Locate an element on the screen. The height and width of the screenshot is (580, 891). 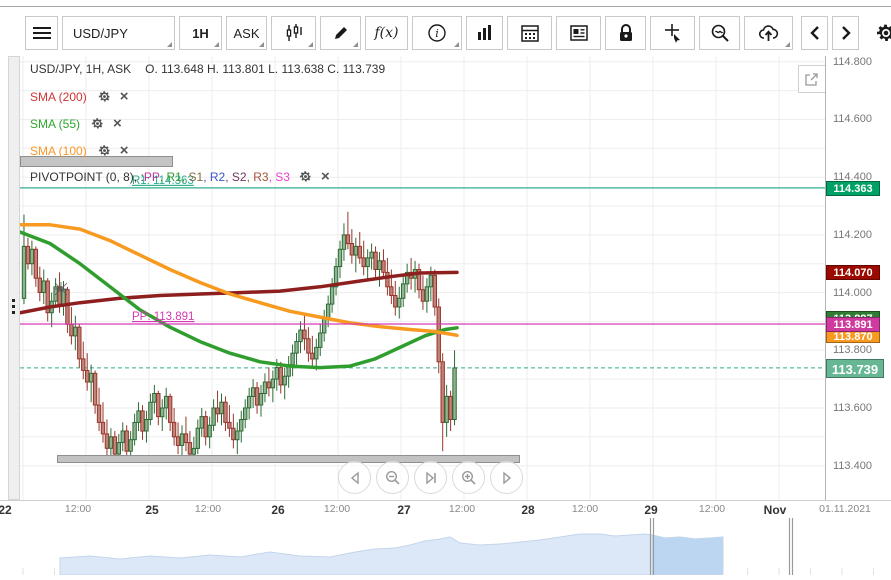
draw-button is located at coordinates (340, 33).